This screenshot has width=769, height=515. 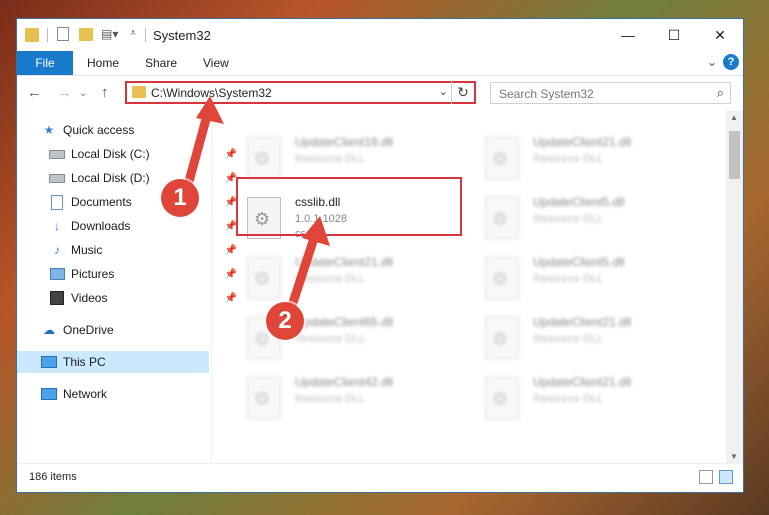 I want to click on step-two-badge: 2, so click(x=285, y=321).